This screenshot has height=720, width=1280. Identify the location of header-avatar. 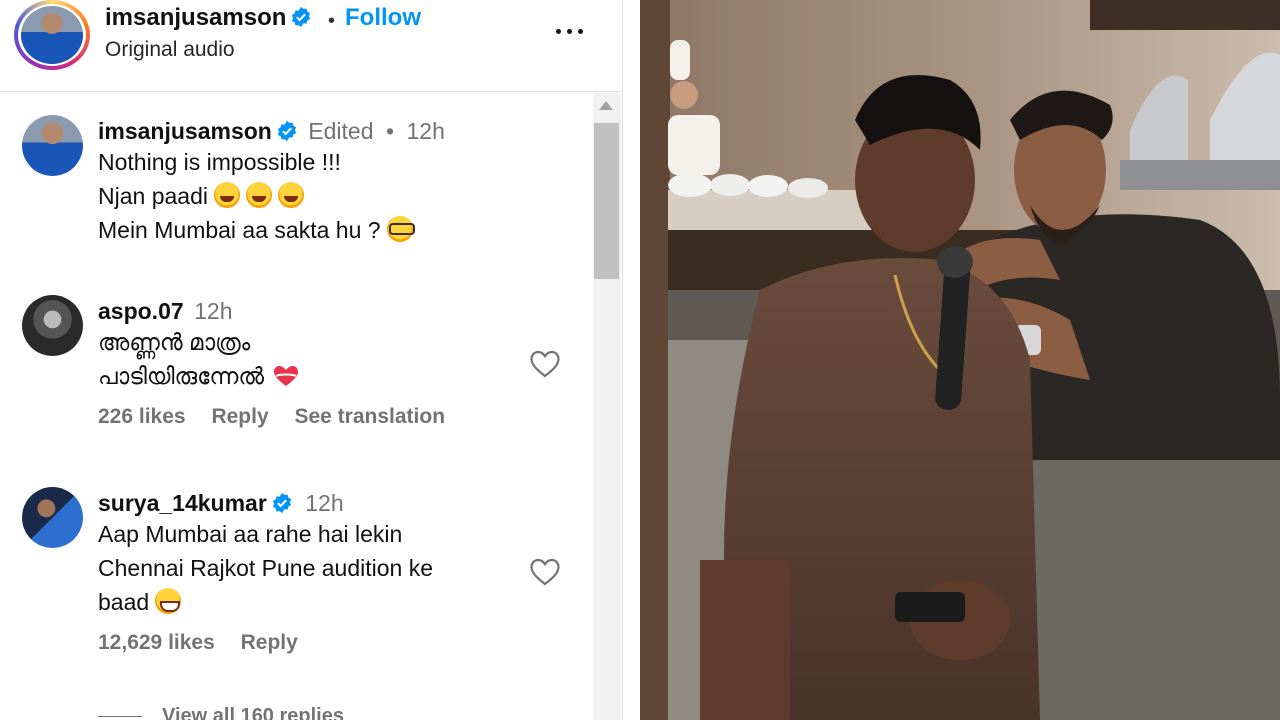
(52, 35).